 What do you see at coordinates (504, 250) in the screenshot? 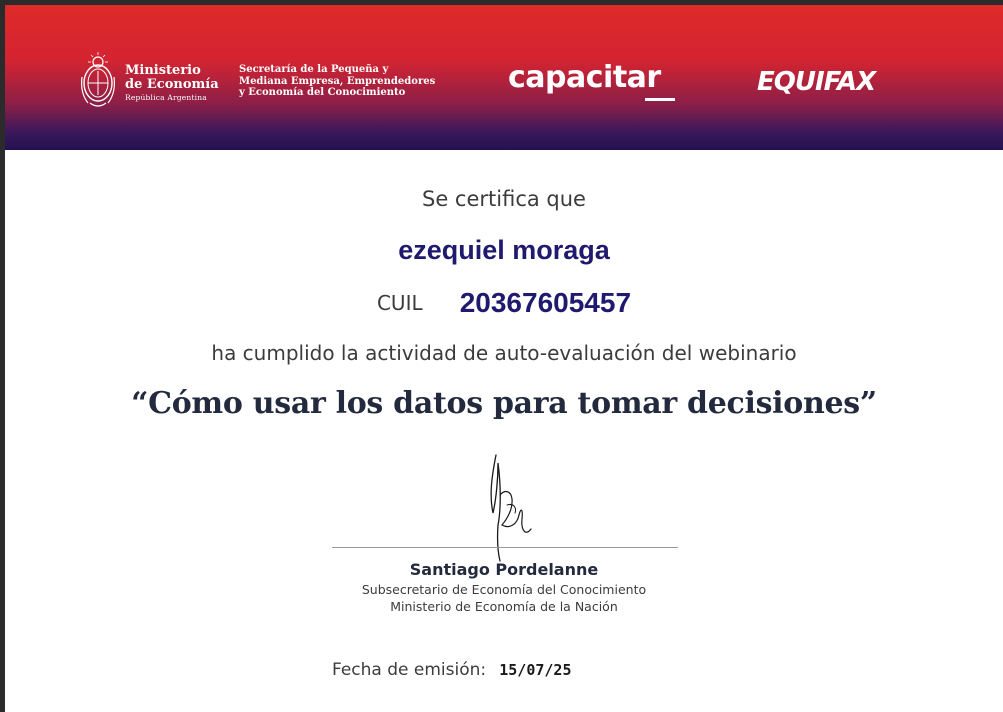
I see `recipient-name: ezequiel moraga` at bounding box center [504, 250].